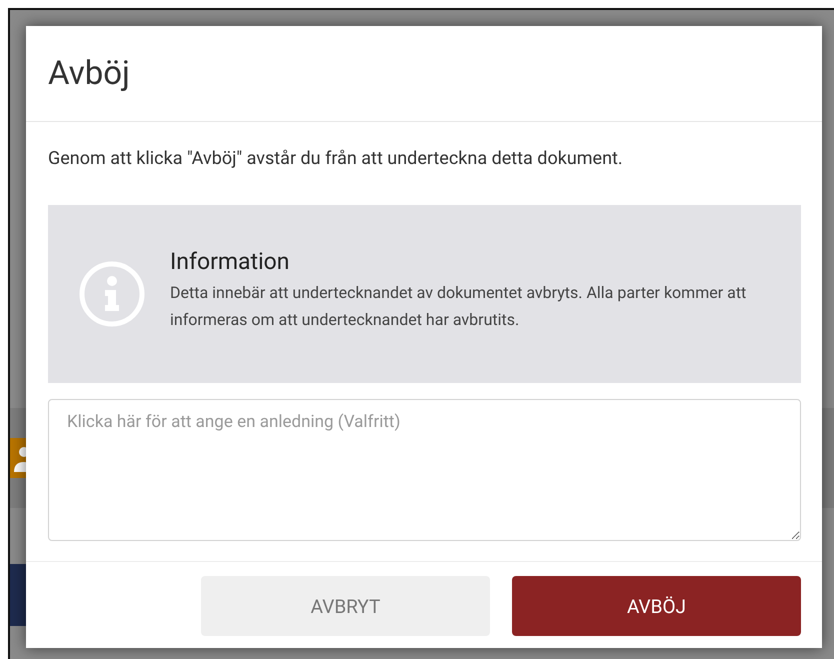 The width and height of the screenshot is (834, 659). I want to click on decline-button: AVBÖJ, so click(656, 606).